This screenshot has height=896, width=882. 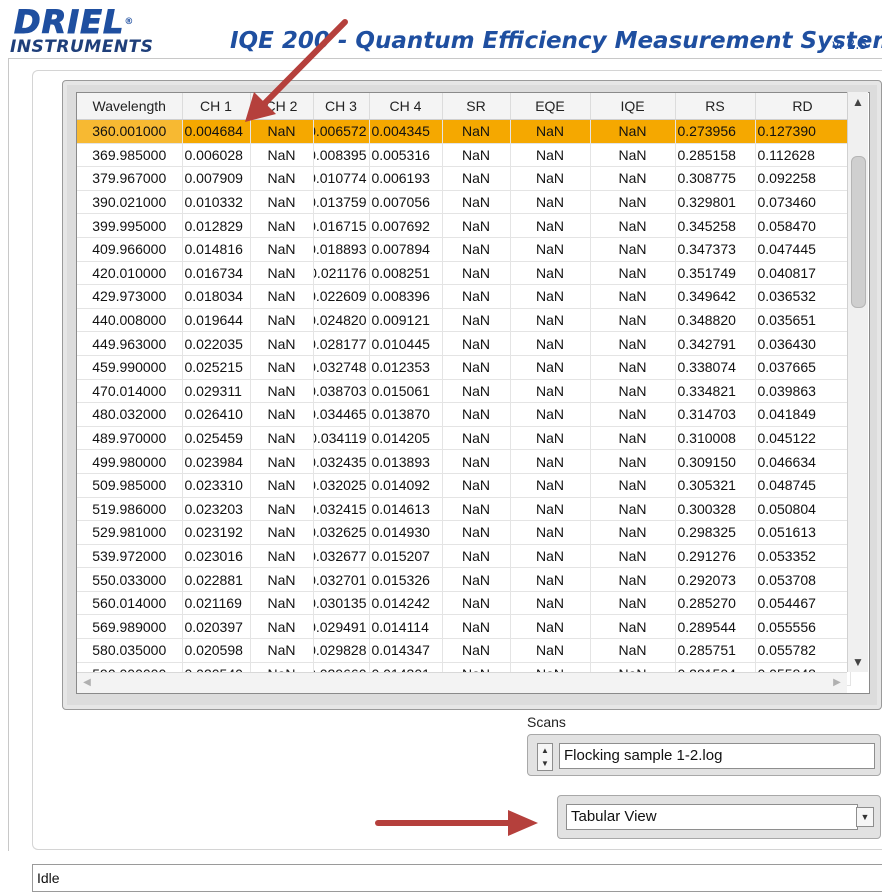 What do you see at coordinates (803, 532) in the screenshot?
I see `table-cell: 0.051613` at bounding box center [803, 532].